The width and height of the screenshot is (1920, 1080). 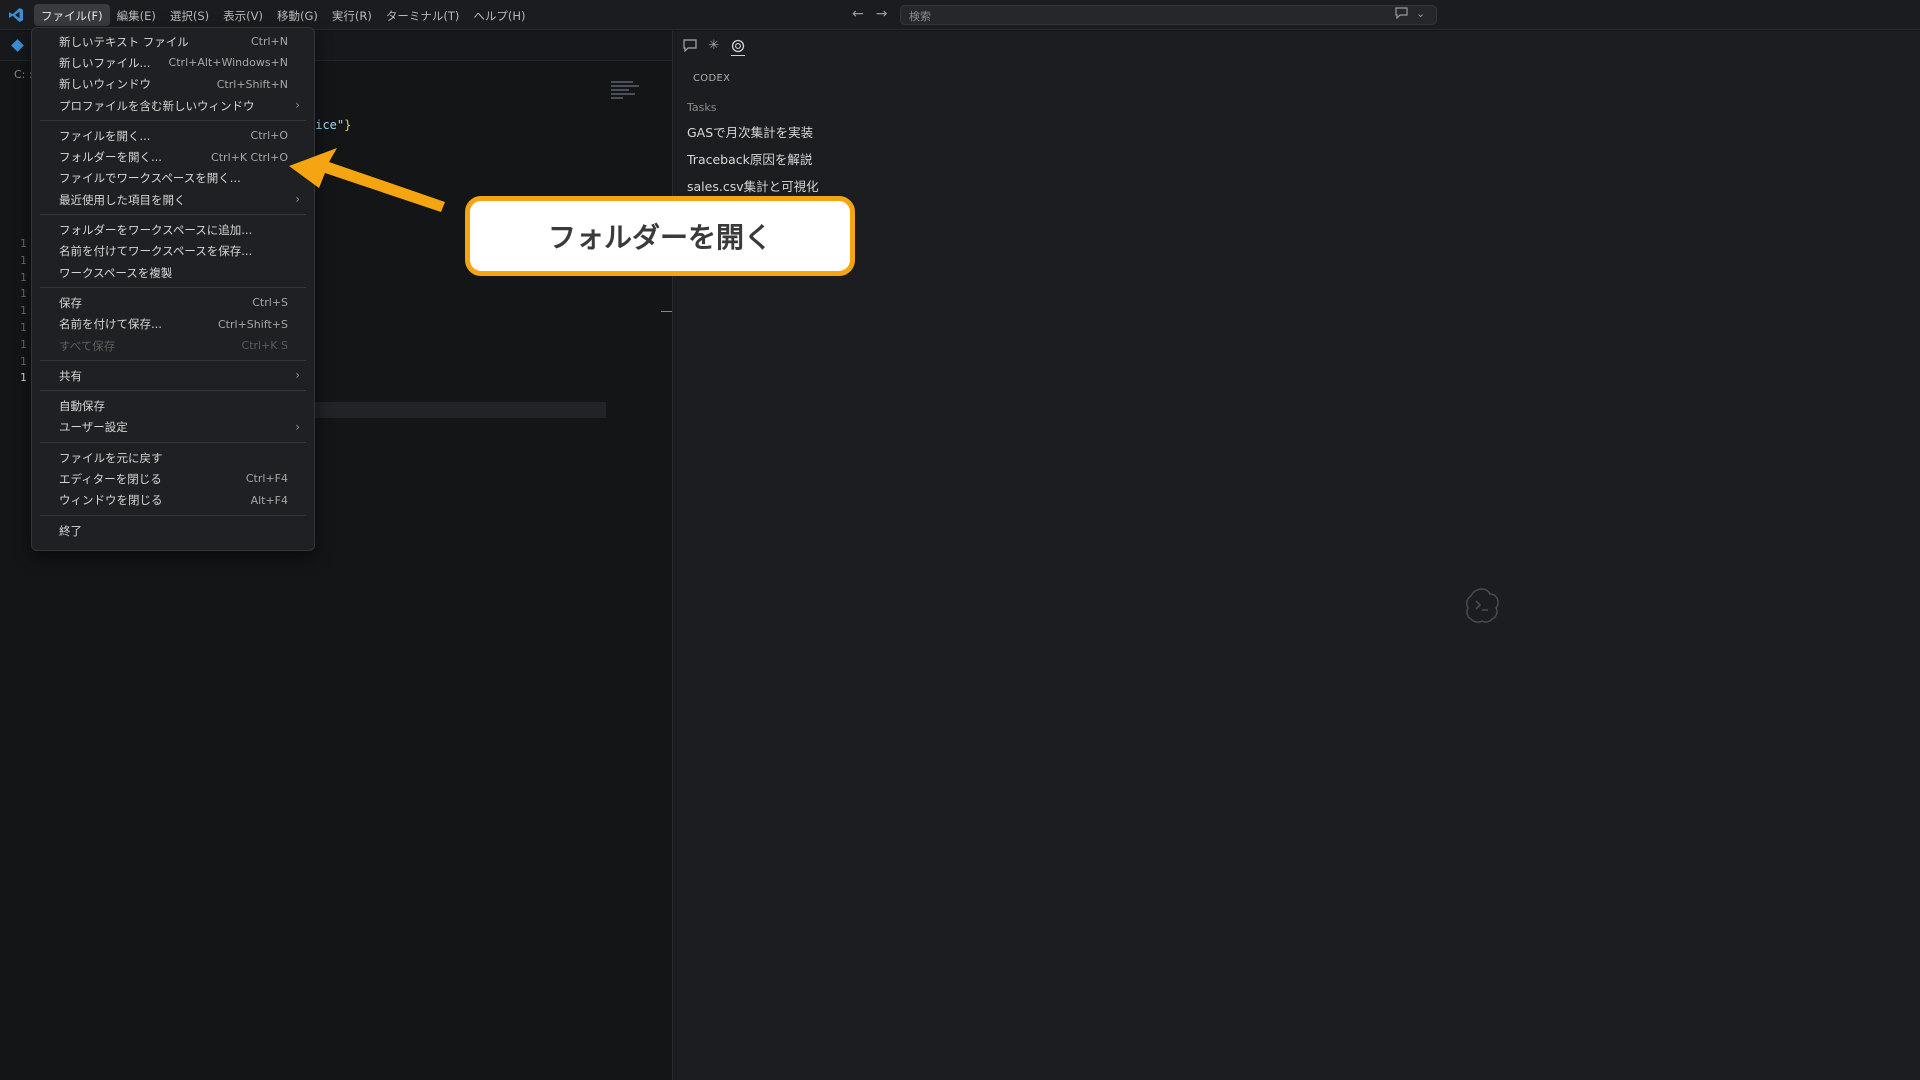 I want to click on task-list: GASで月次集計を実装 Traceback原因を解説 sales.csv集計と可視化, so click(x=753, y=165).